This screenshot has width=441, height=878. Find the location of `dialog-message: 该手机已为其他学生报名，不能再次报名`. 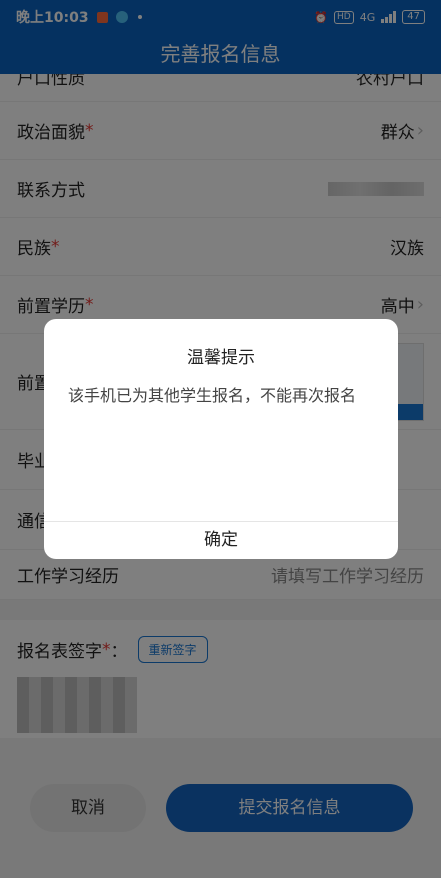

dialog-message: 该手机已为其他学生报名，不能再次报名 is located at coordinates (212, 395).